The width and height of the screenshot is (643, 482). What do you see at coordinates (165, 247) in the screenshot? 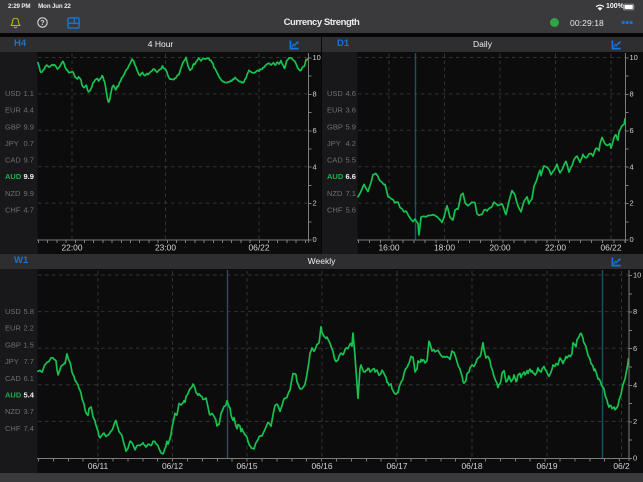
I see `svg-text: 23:00` at bounding box center [165, 247].